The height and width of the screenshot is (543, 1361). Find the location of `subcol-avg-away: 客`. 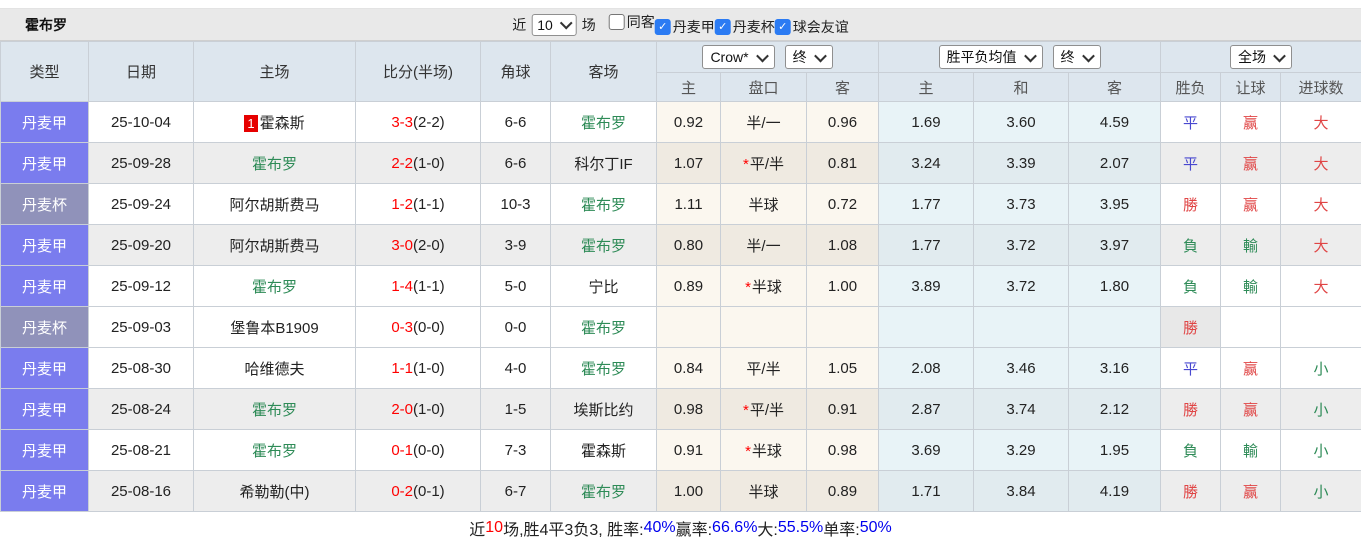

subcol-avg-away: 客 is located at coordinates (1115, 87).